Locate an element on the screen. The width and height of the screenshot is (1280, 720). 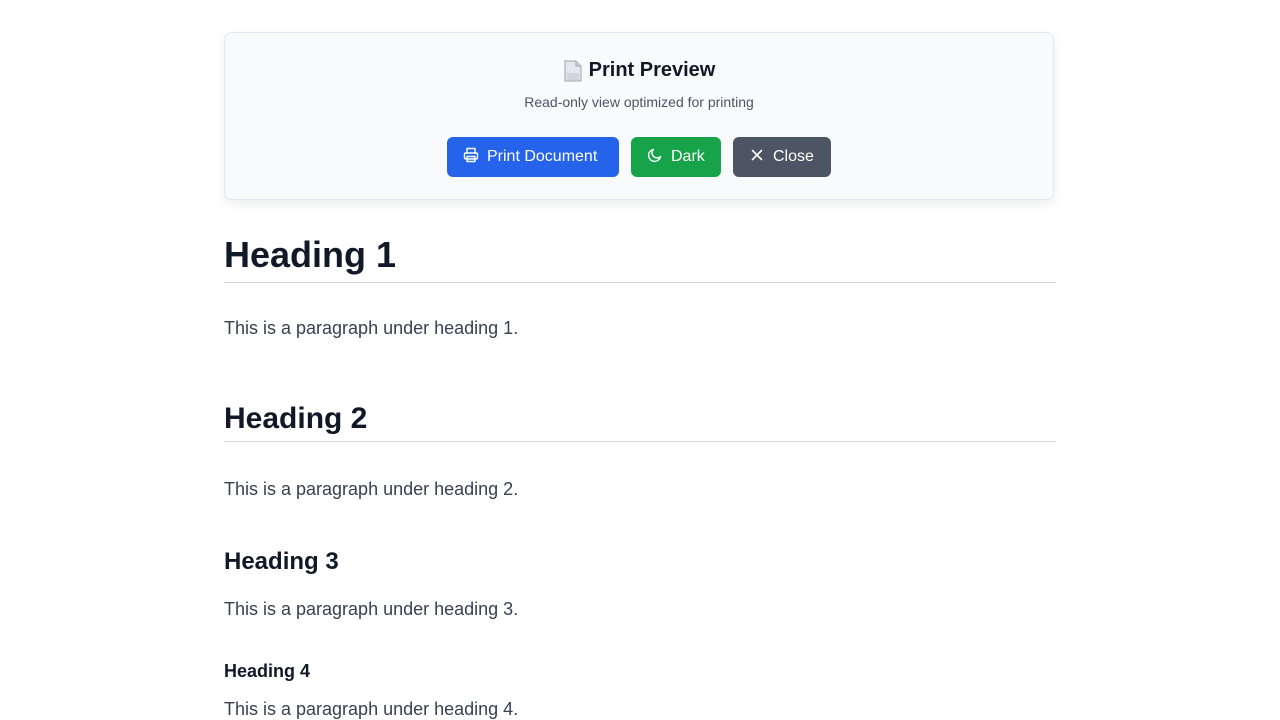
heading-1: Heading 1 is located at coordinates (310, 254).